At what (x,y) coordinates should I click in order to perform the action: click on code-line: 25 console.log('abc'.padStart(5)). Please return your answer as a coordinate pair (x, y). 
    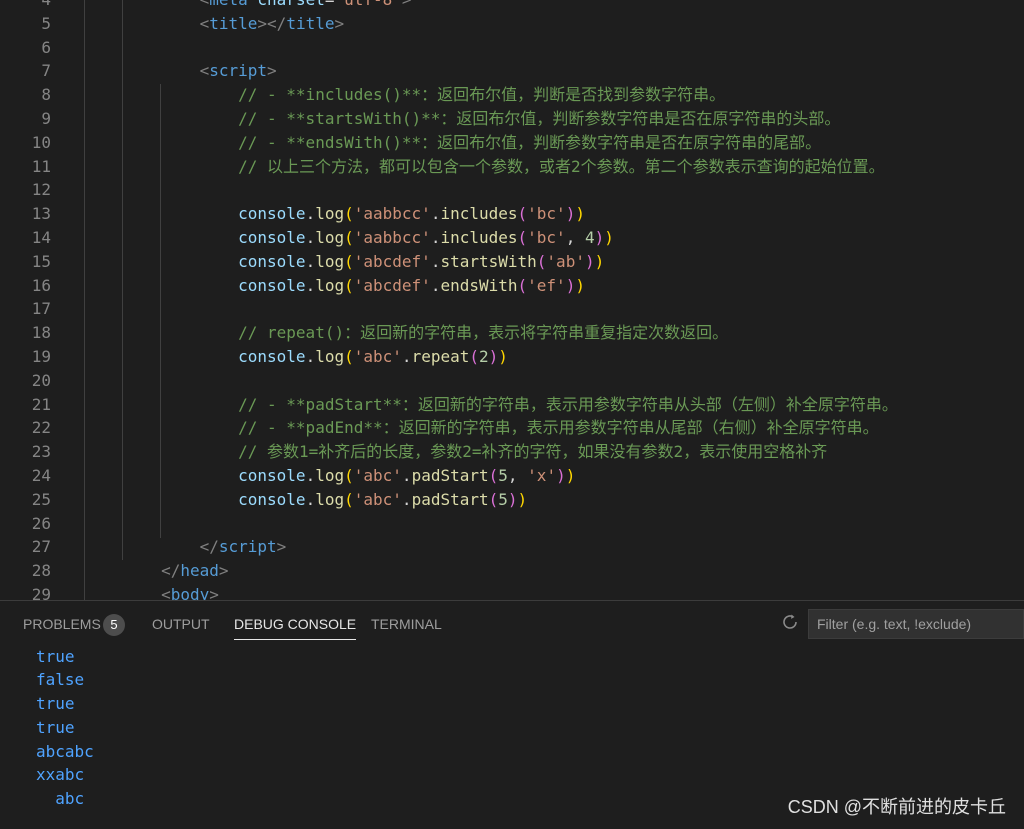
    Looking at the image, I should click on (512, 500).